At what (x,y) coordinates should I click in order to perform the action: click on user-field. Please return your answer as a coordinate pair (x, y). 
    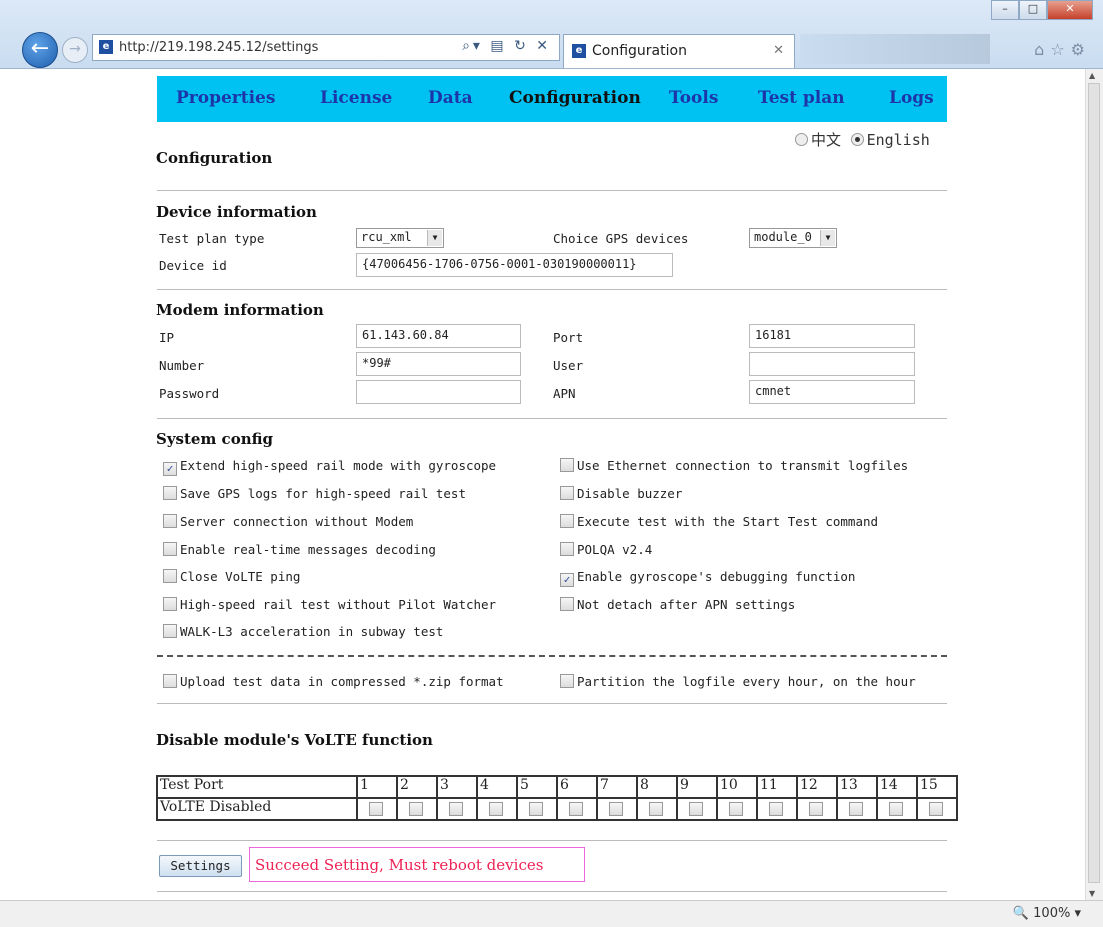
    Looking at the image, I should click on (832, 364).